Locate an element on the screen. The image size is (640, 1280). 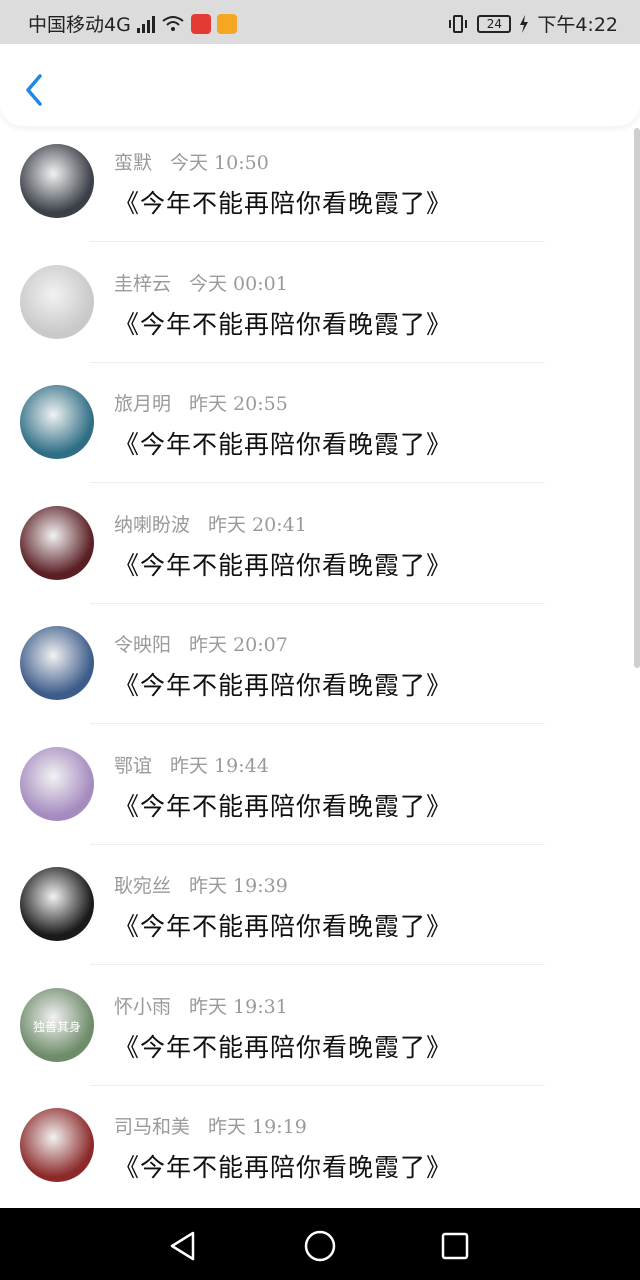
list-item: 蛮默 今天 10:50 《今年不能再陪你看晚霞了》 is located at coordinates (320, 186).